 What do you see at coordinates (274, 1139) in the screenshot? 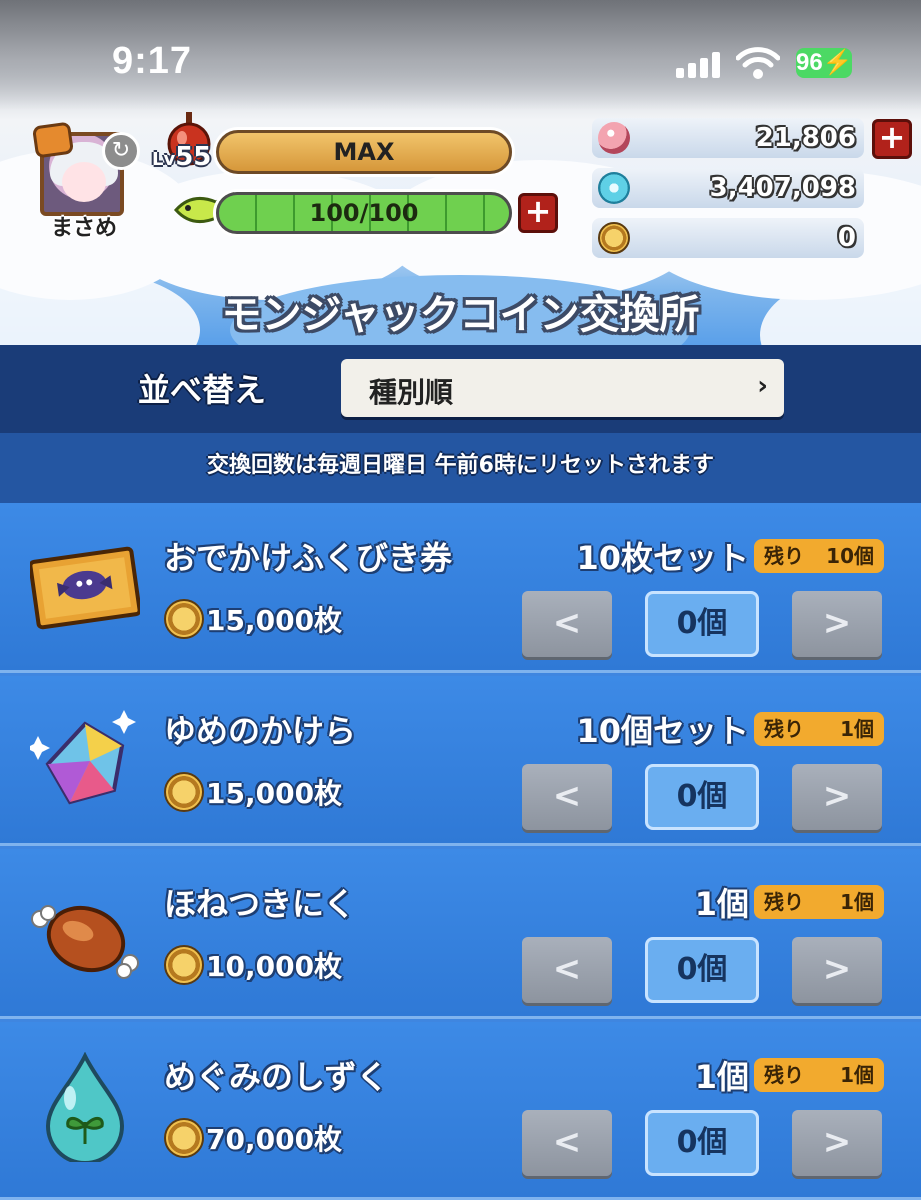
I see `item-price: 70,000枚` at bounding box center [274, 1139].